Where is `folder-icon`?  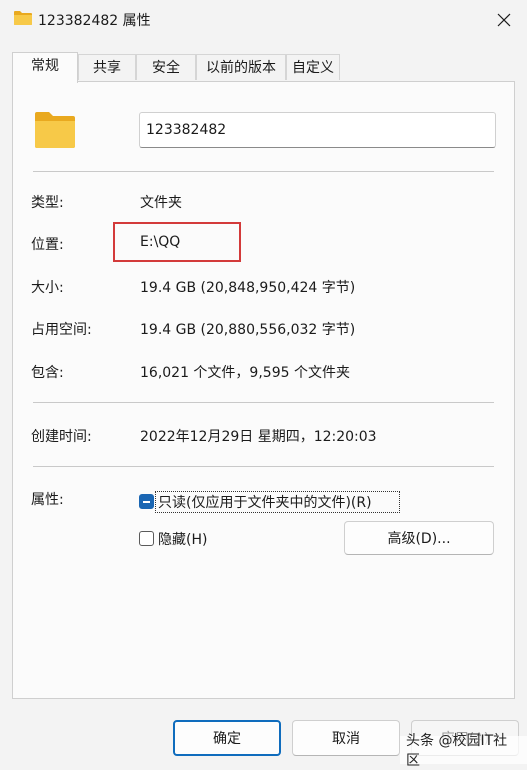 folder-icon is located at coordinates (23, 18).